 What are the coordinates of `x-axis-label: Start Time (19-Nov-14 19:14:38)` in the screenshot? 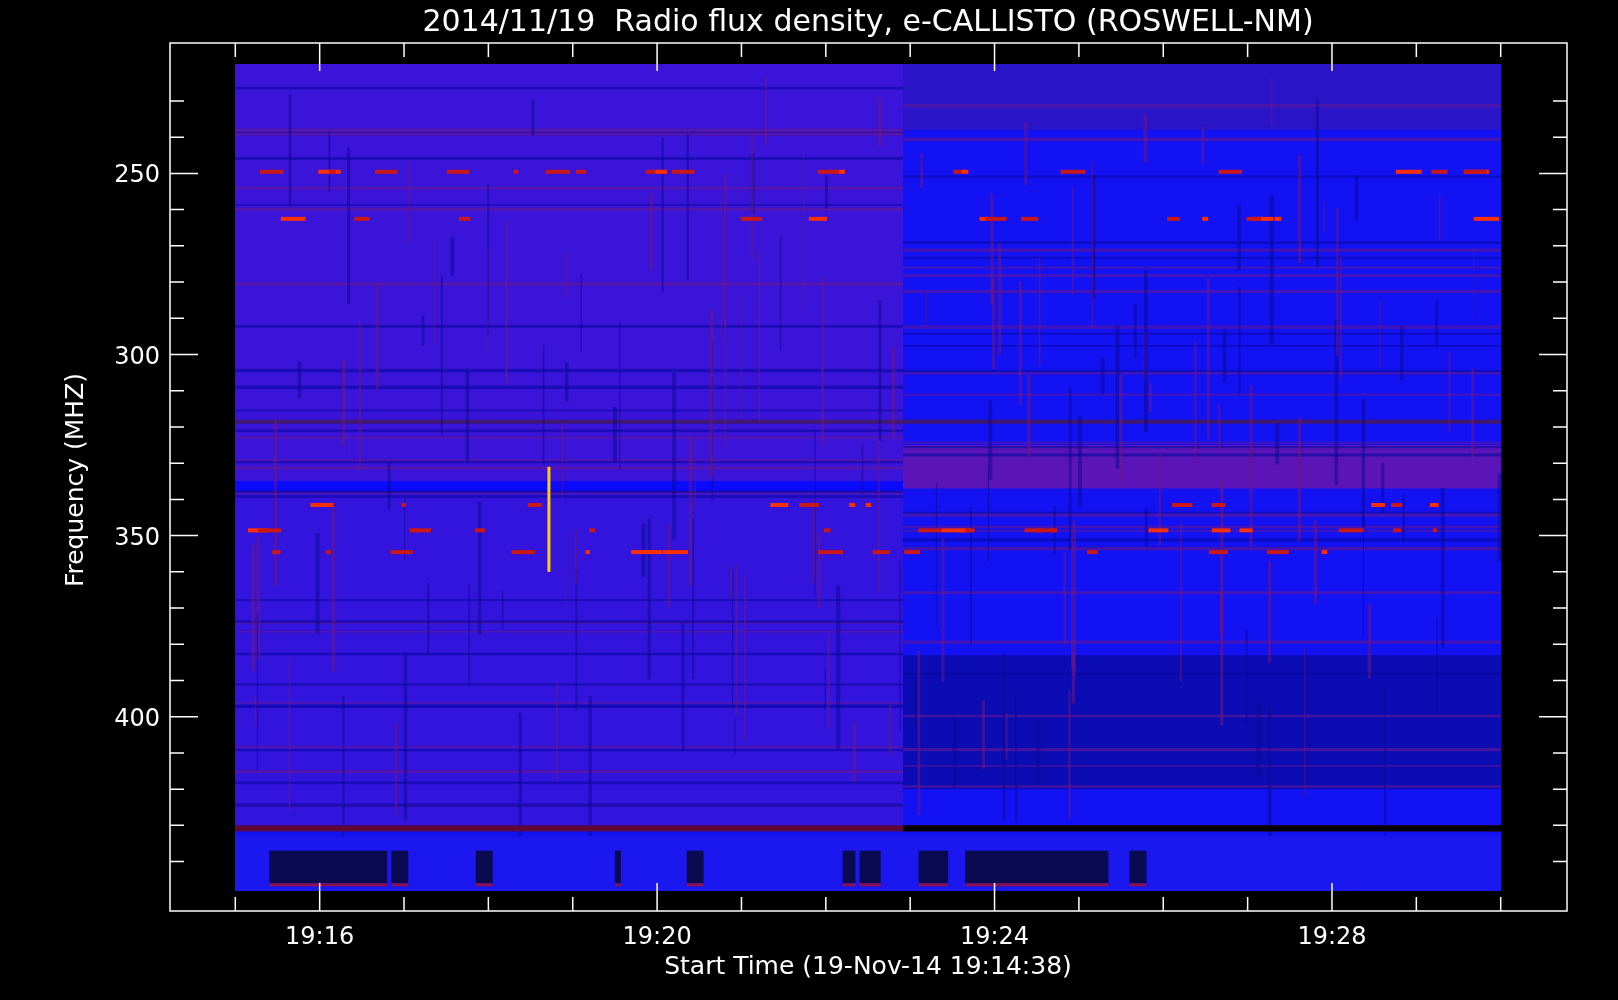 It's located at (868, 965).